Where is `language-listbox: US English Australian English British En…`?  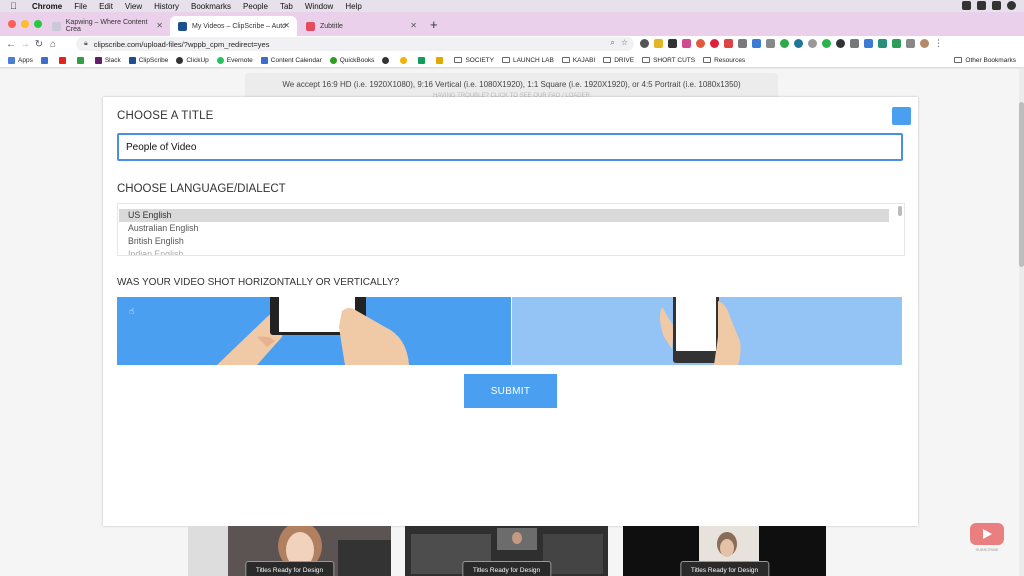 language-listbox: US English Australian English British En… is located at coordinates (511, 229).